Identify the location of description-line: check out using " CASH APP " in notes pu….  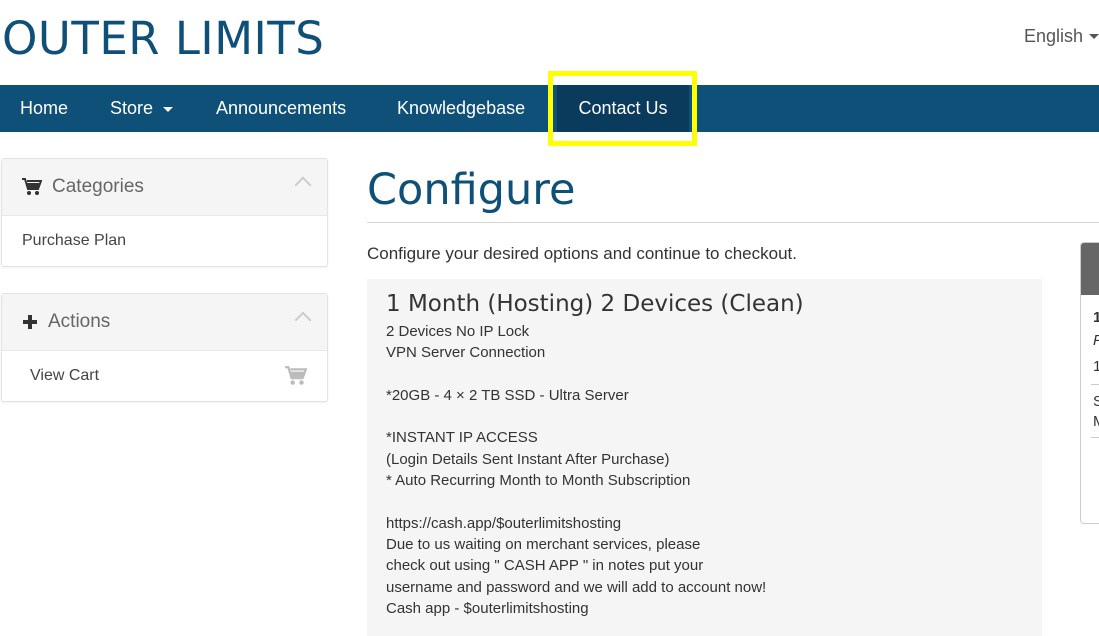
(545, 566).